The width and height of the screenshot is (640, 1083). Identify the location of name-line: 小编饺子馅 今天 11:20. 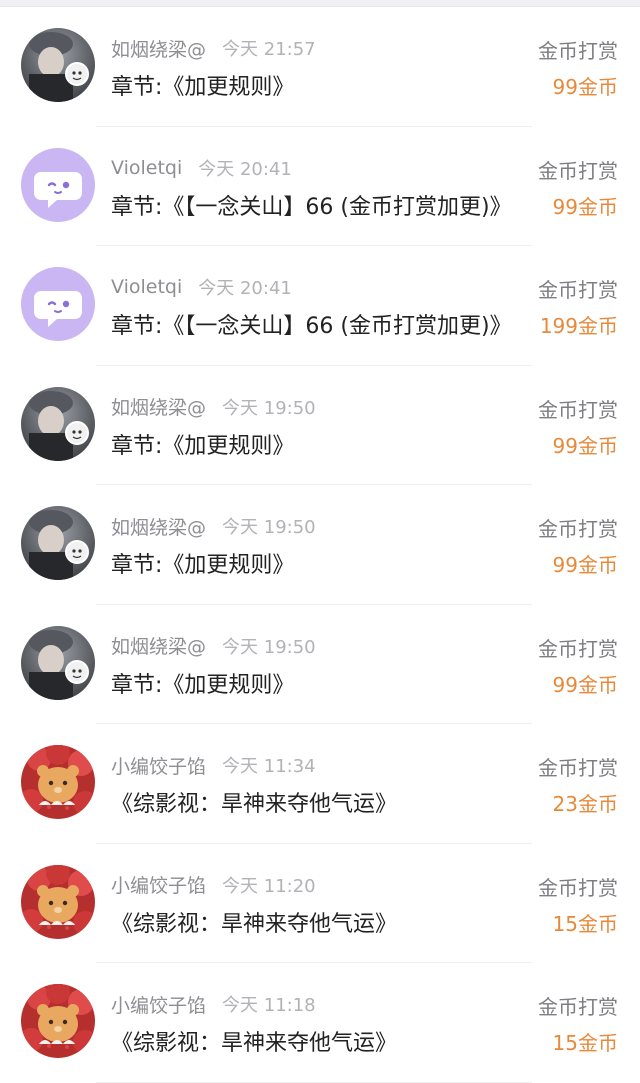
(213, 885).